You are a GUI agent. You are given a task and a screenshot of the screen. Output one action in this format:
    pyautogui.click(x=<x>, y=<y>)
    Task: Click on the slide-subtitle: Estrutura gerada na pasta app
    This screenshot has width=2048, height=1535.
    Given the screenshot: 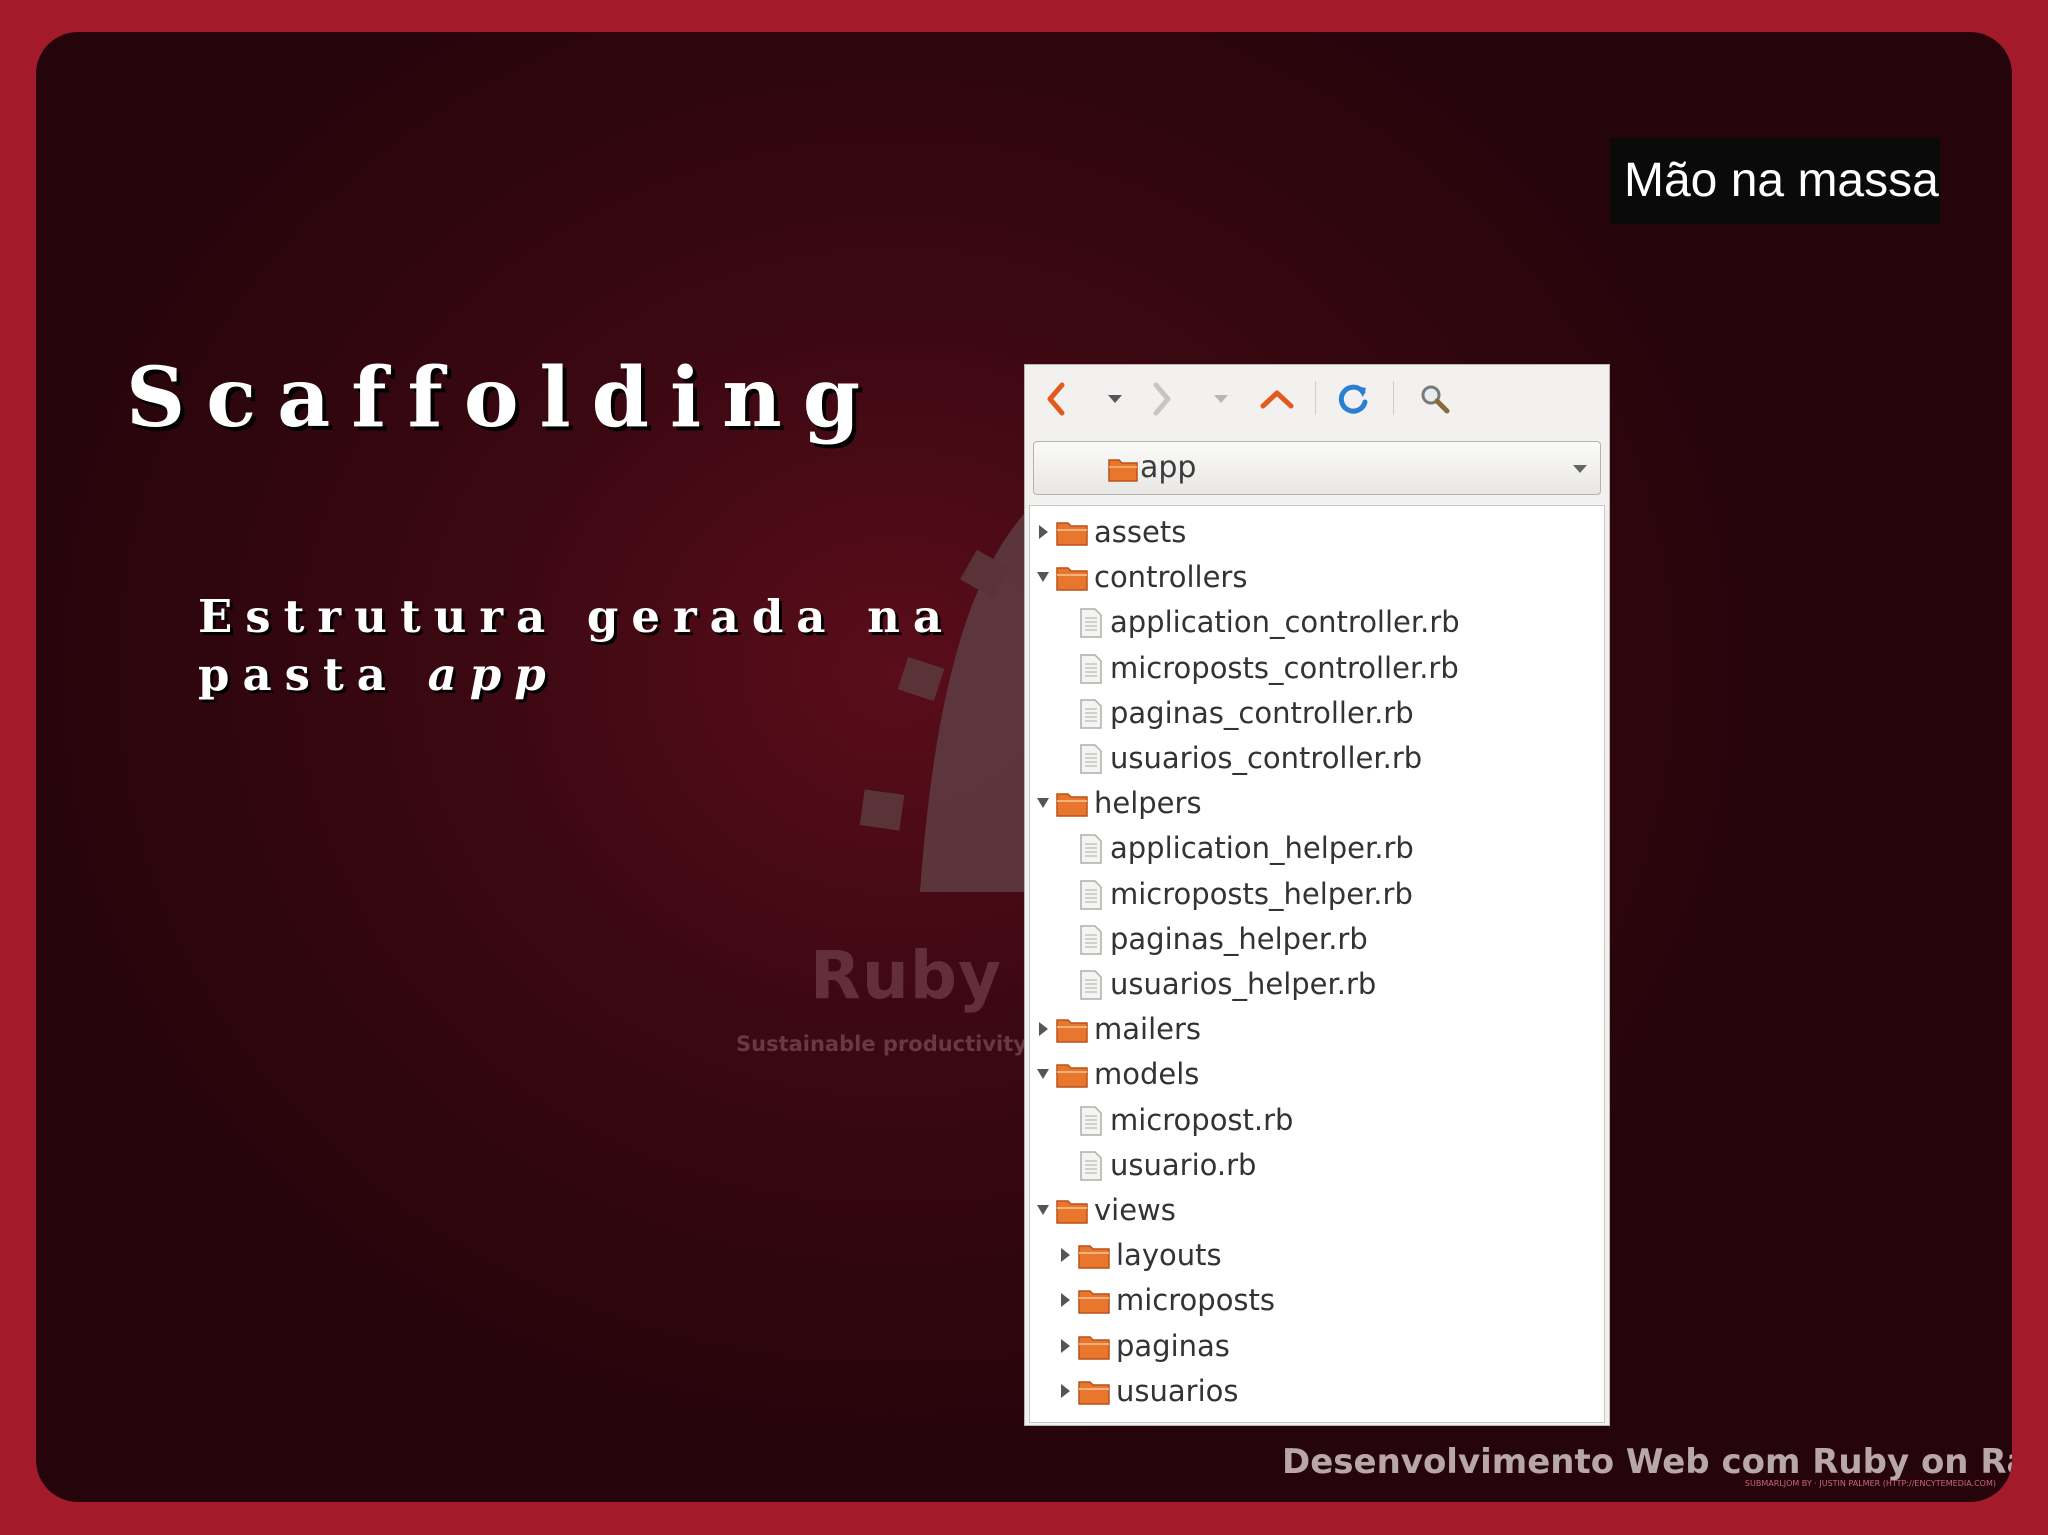 What is the action you would take?
    pyautogui.click(x=576, y=646)
    